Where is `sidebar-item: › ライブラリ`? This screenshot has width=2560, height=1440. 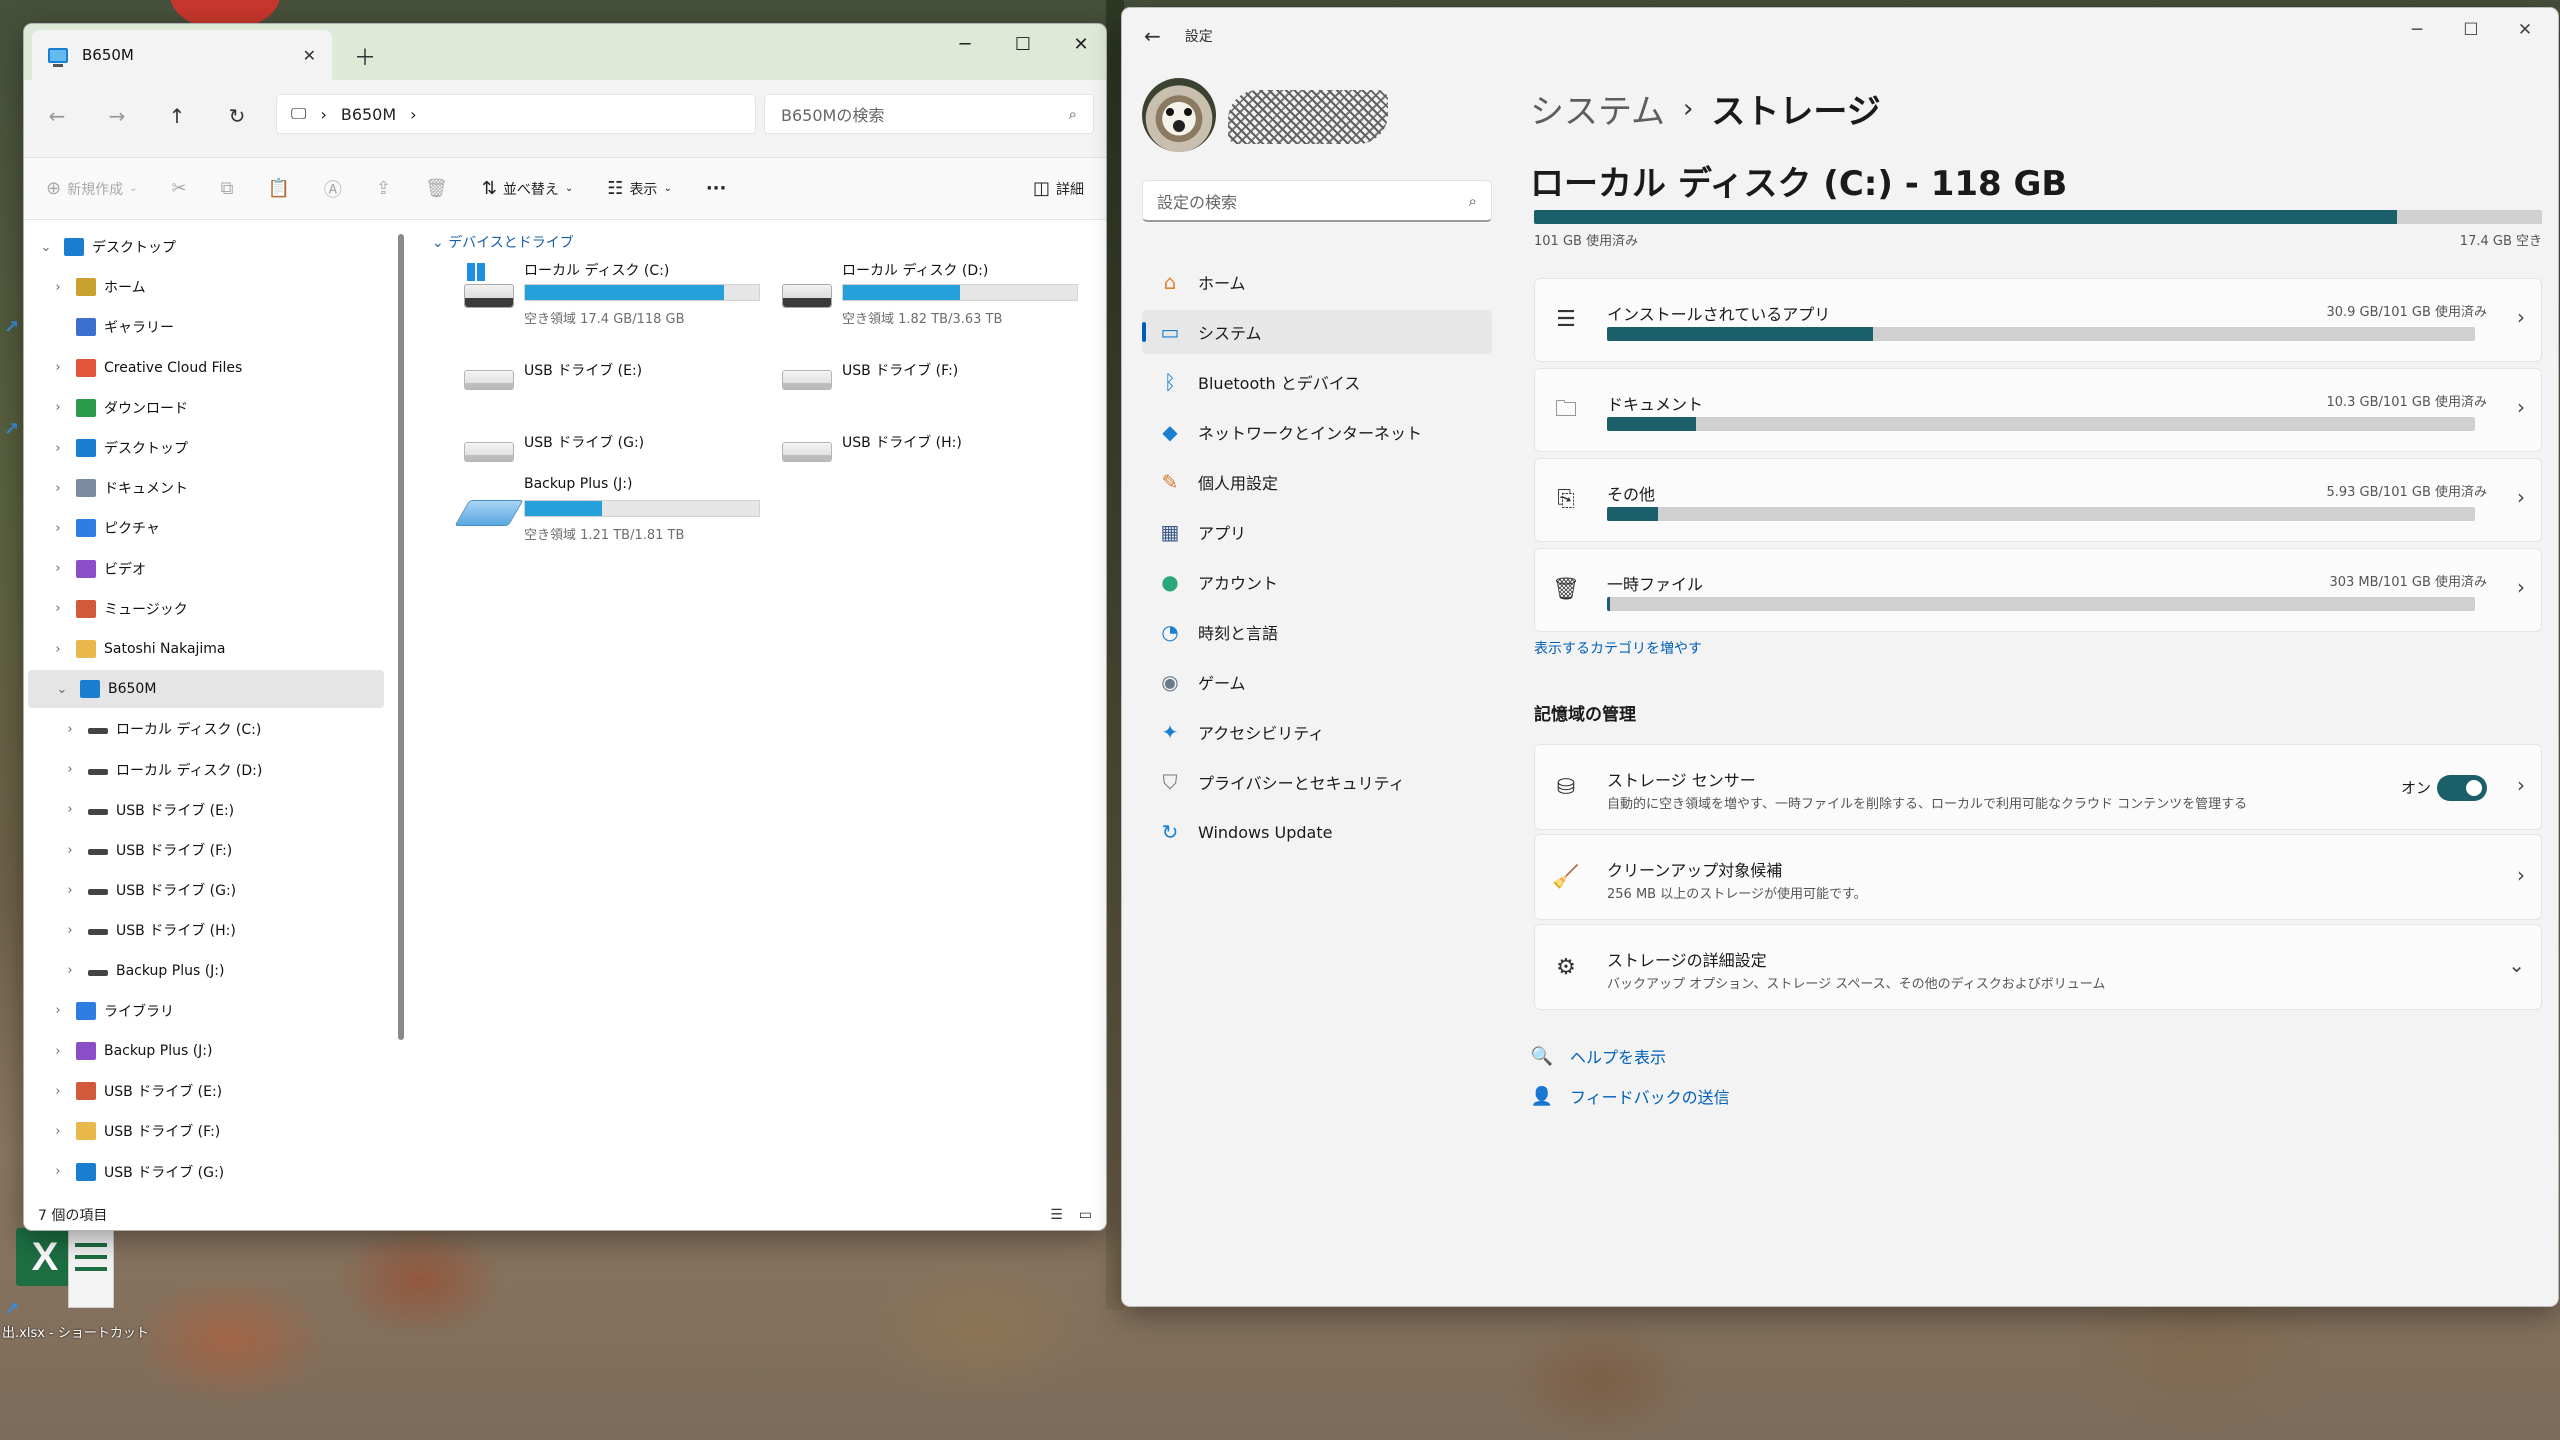
sidebar-item: › ライブラリ is located at coordinates (204, 1011).